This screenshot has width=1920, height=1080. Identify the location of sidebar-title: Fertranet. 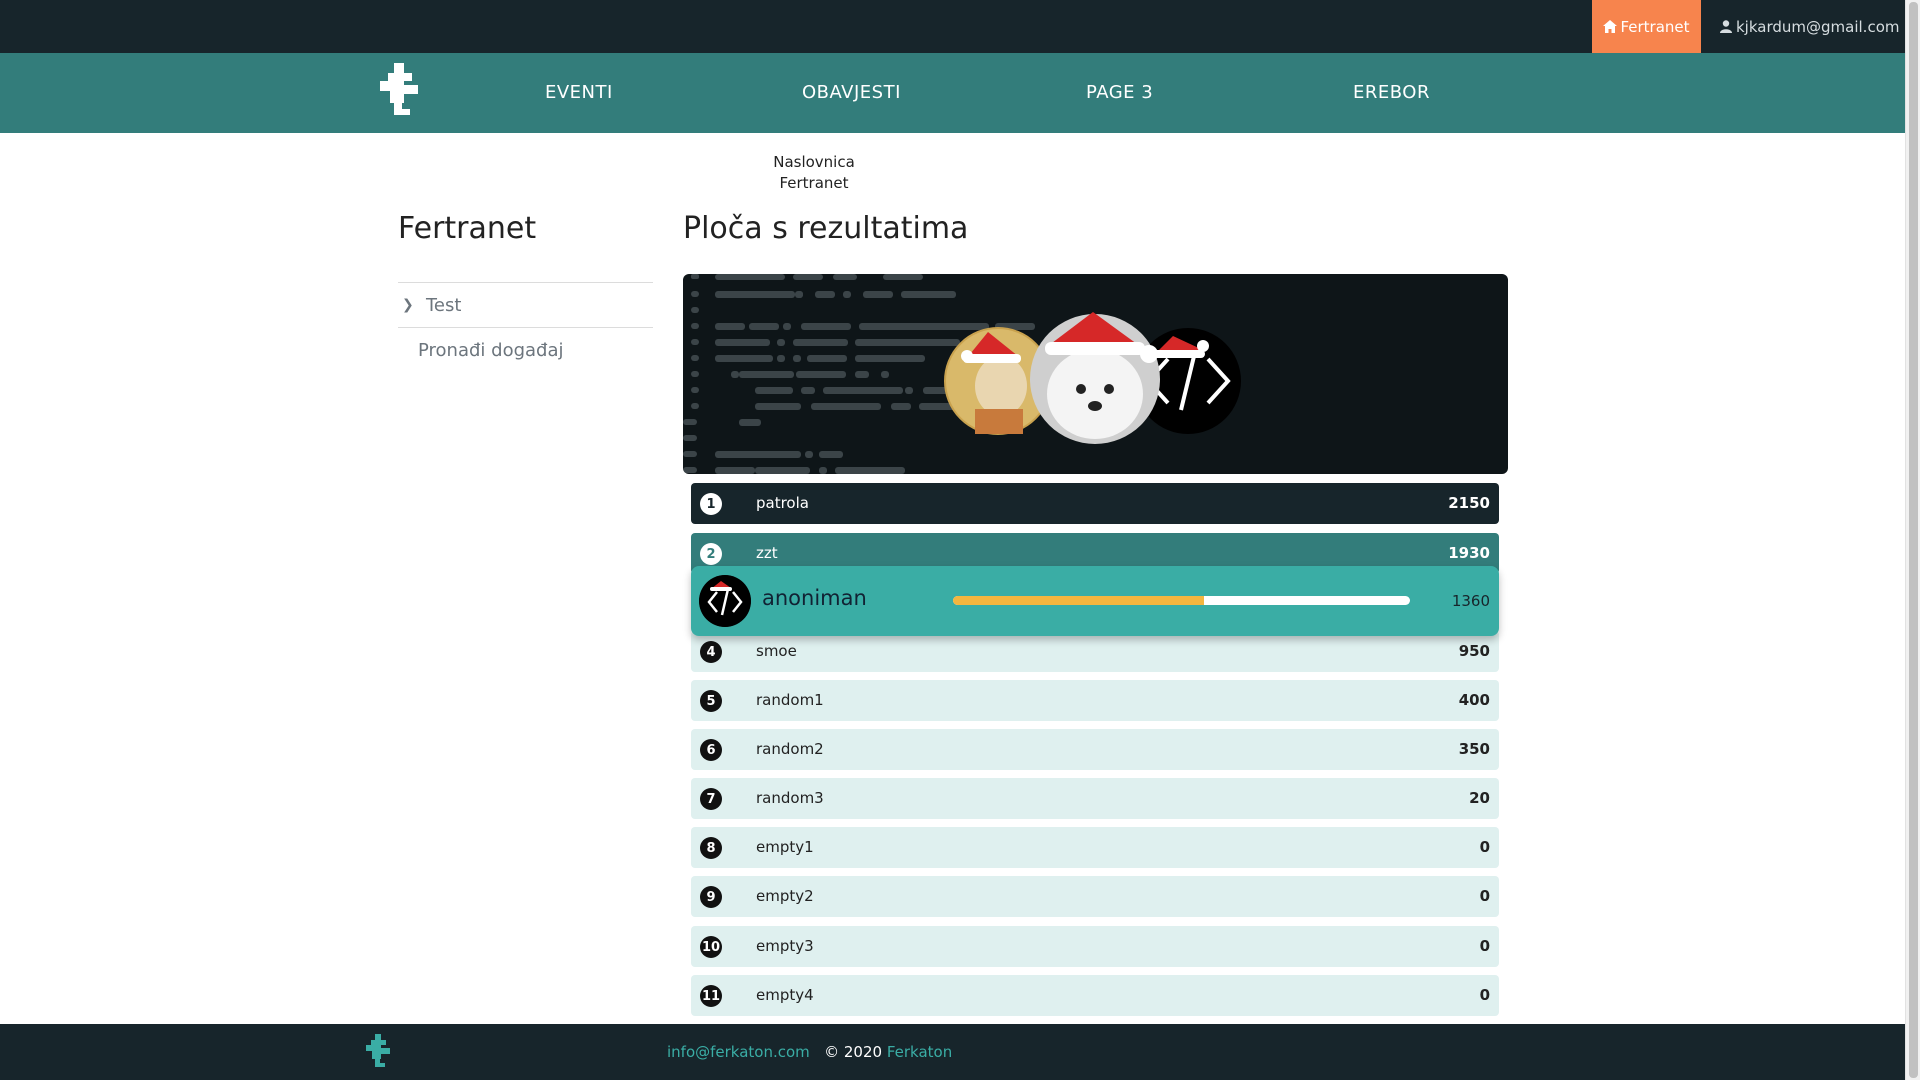
(467, 228).